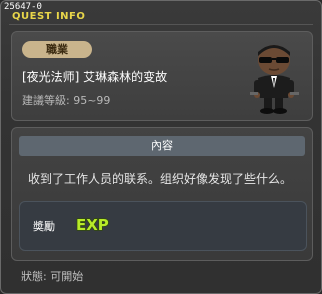 This screenshot has height=294, width=322. Describe the element at coordinates (274, 79) in the screenshot. I see `npc-portrait-icon` at that location.